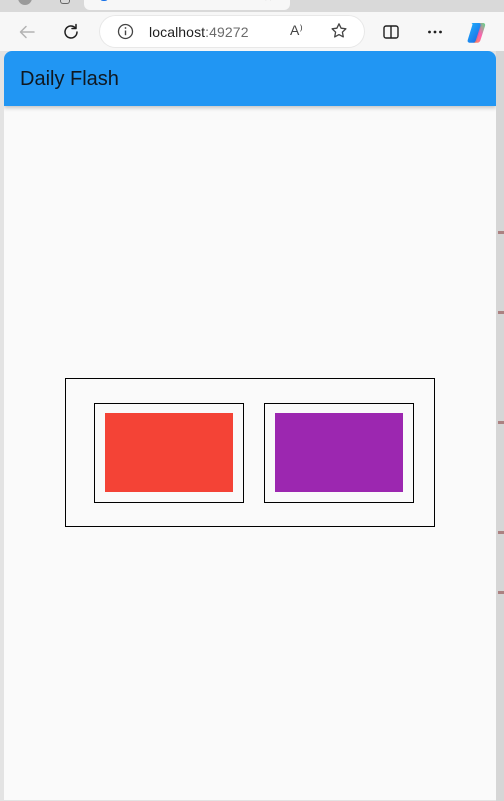  I want to click on tab-actions-icon, so click(65, 2).